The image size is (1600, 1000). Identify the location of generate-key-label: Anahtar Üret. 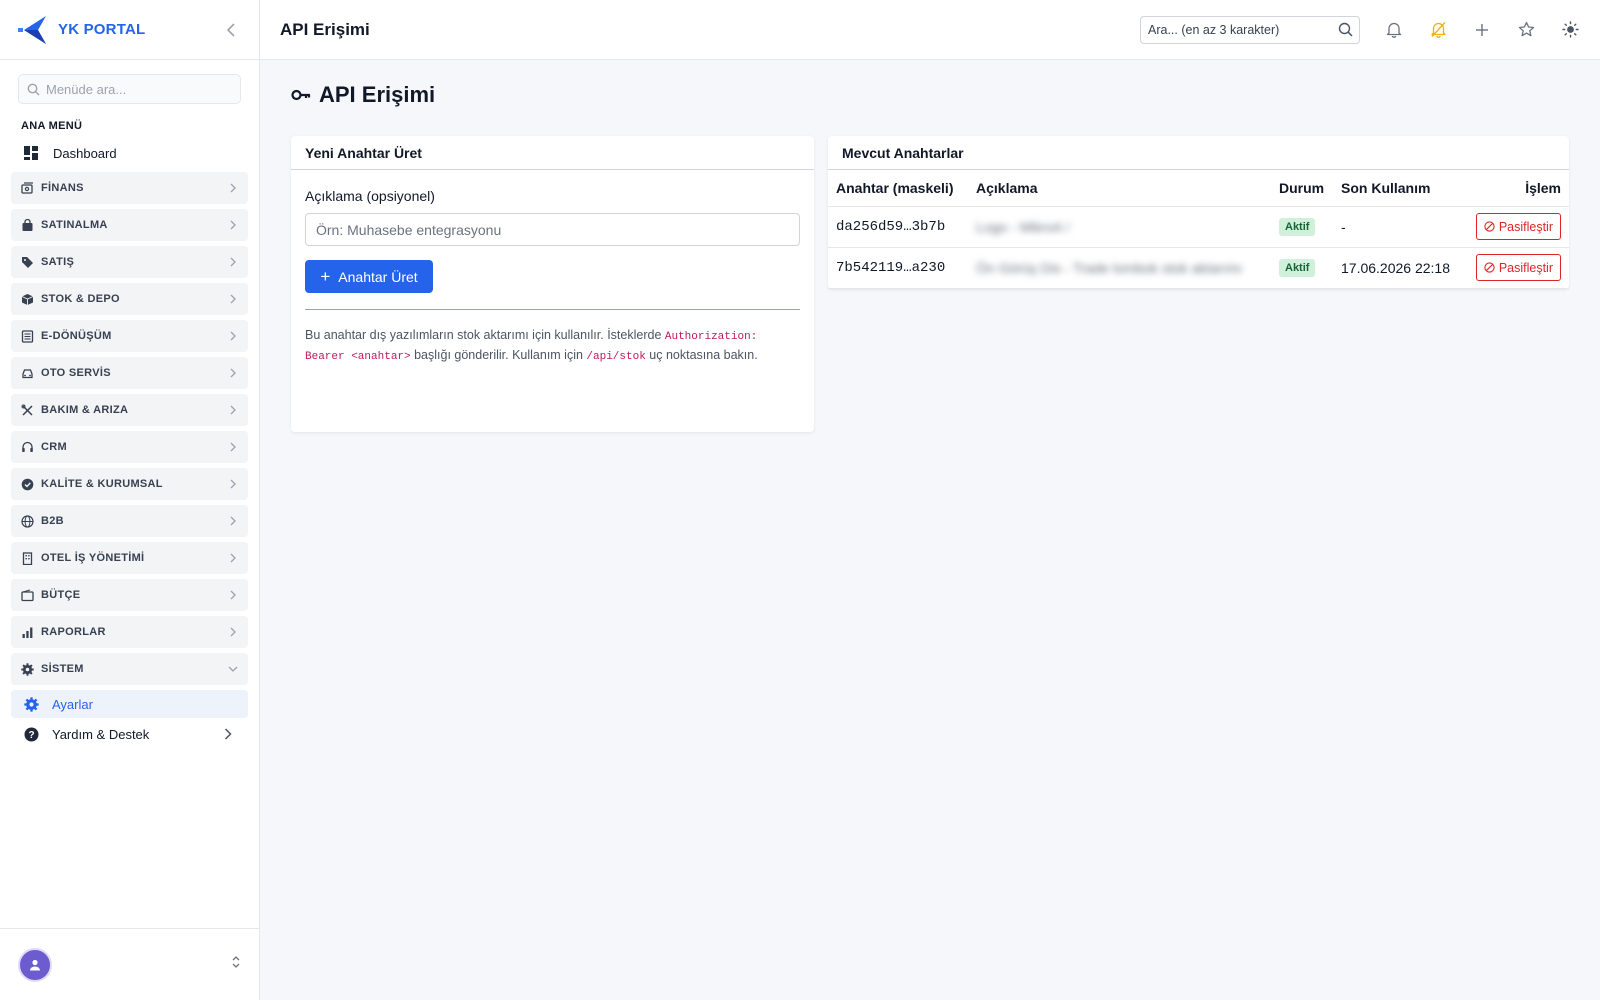
(378, 276).